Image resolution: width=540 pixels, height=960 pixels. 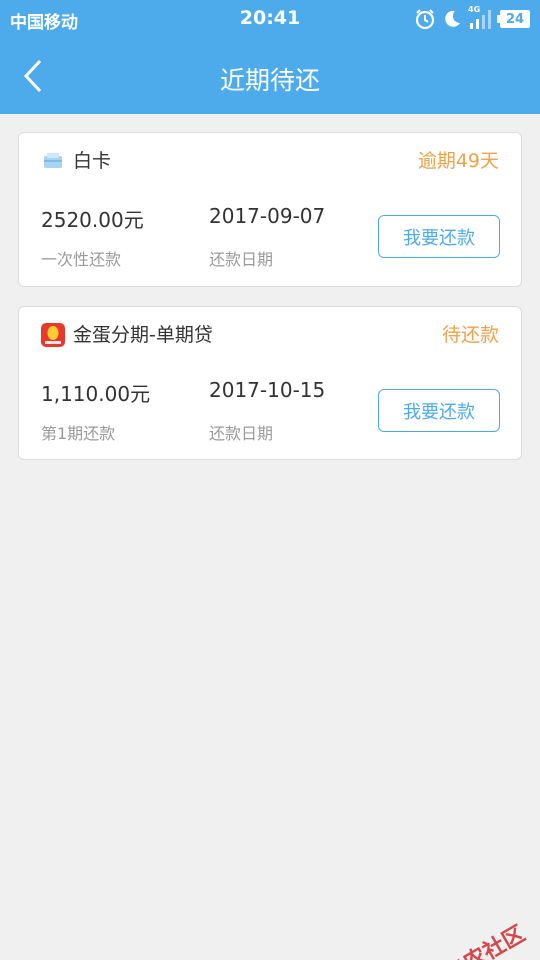 I want to click on page-title: 近期待还, so click(x=269, y=80).